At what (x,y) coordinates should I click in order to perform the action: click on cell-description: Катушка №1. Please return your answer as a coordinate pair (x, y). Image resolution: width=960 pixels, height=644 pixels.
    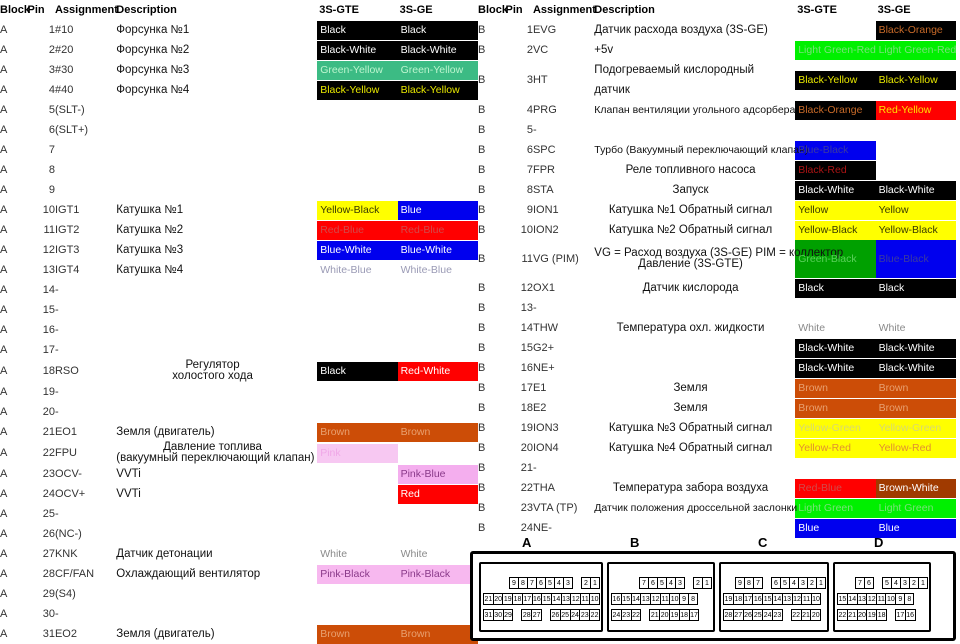
    Looking at the image, I should click on (150, 210).